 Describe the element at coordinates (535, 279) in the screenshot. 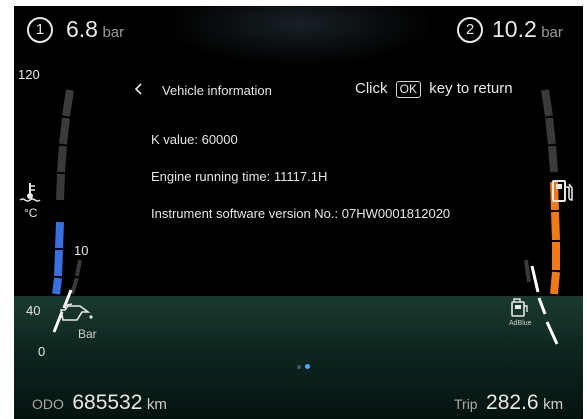

I see `adblue-needle` at that location.